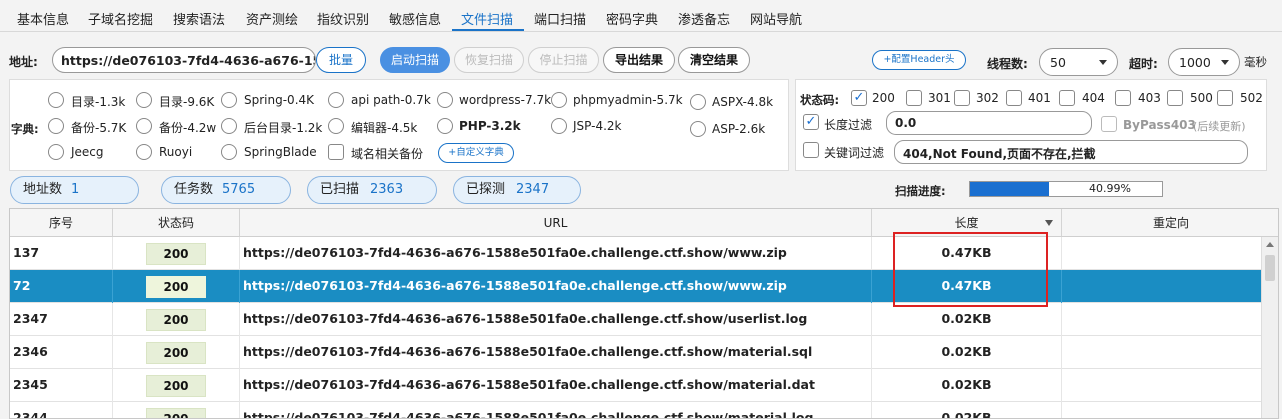 The height and width of the screenshot is (419, 1282). What do you see at coordinates (1269, 327) in the screenshot?
I see `vertical-scrollbar` at bounding box center [1269, 327].